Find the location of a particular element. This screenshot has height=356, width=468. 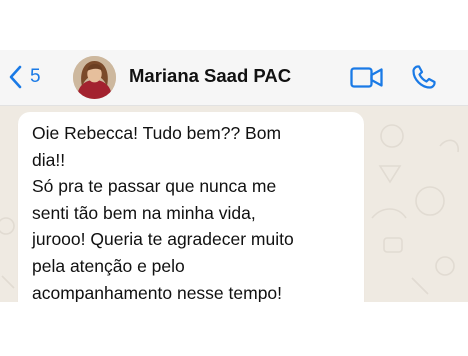

message-line: Oie Rebecca! Tudo bem?? Bom is located at coordinates (157, 133).